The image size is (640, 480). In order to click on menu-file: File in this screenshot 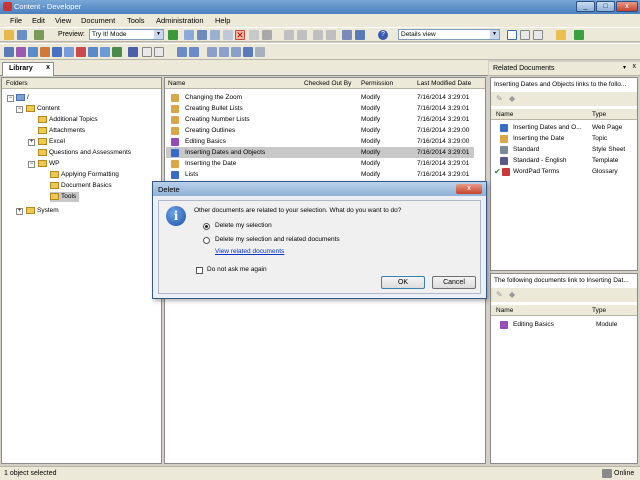, I will do `click(16, 20)`.